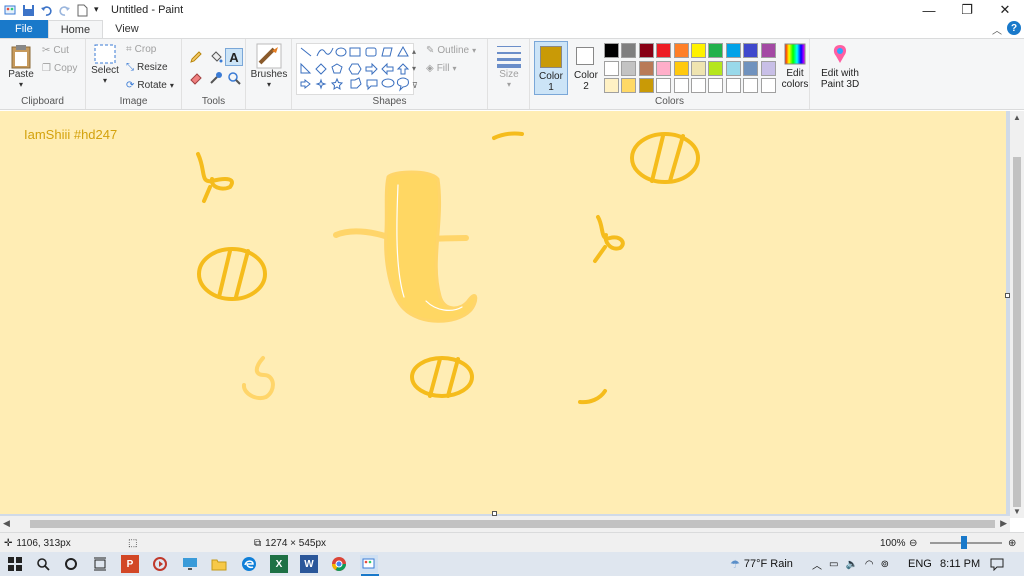  I want to click on clock: 8:11 PM, so click(960, 564).